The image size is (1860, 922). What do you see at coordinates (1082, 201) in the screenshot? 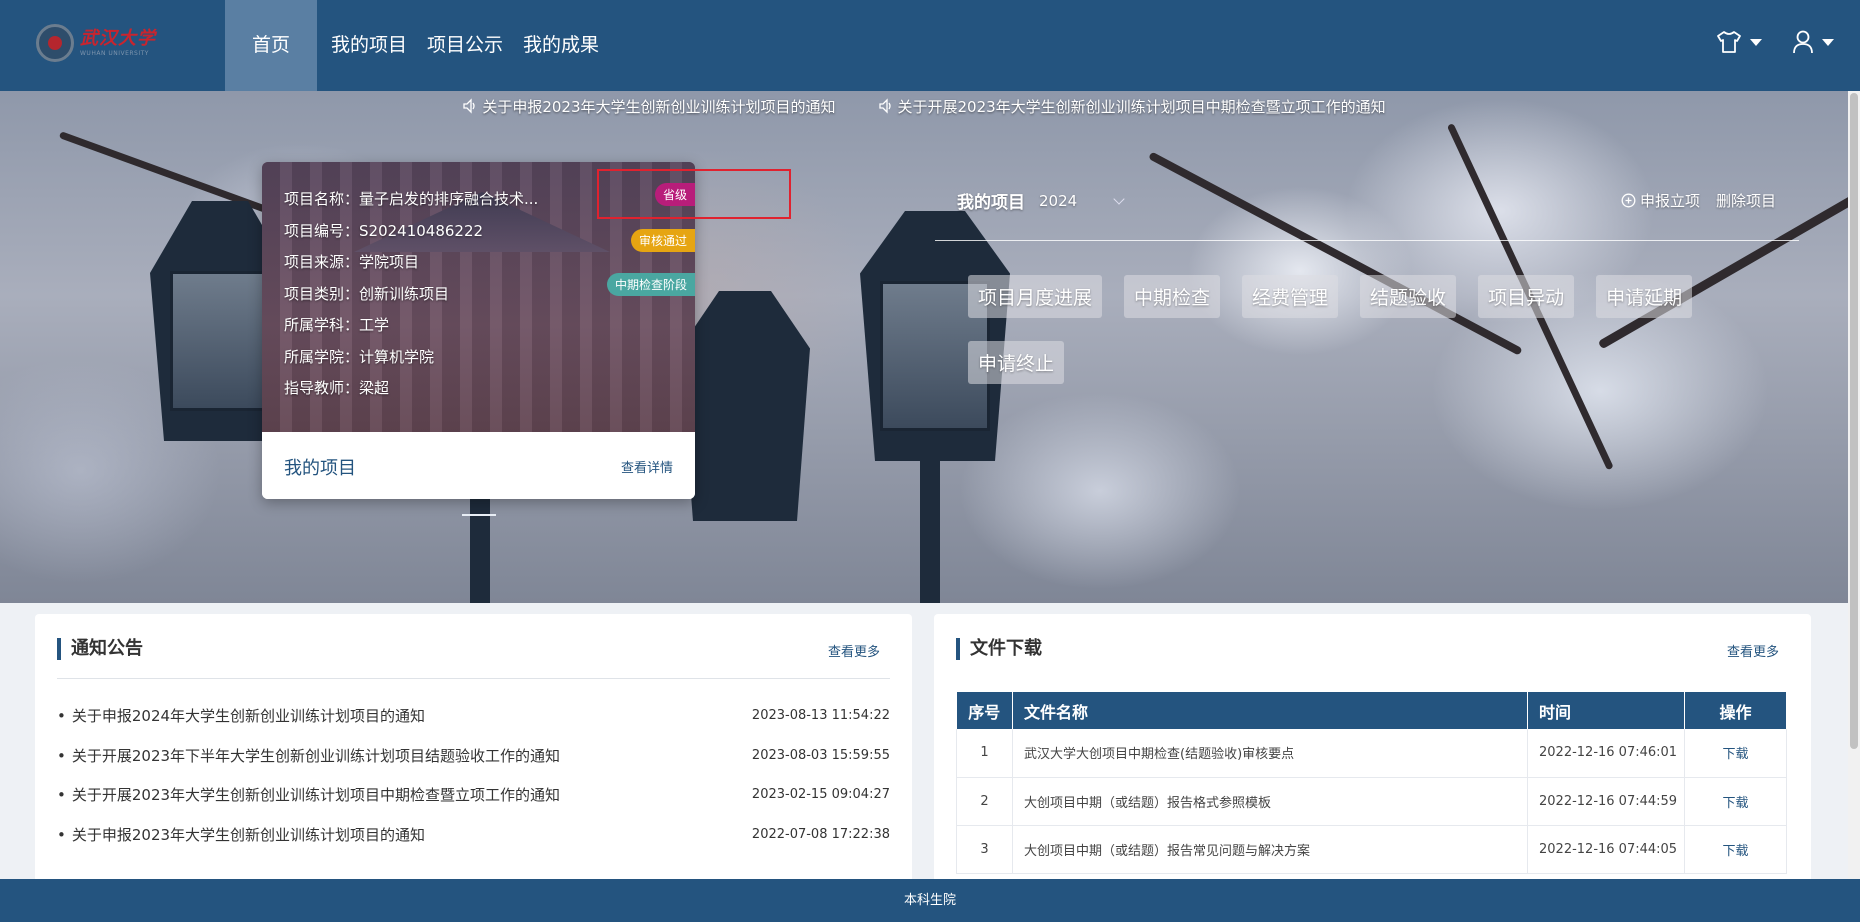
I see `year-select: 2024` at bounding box center [1082, 201].